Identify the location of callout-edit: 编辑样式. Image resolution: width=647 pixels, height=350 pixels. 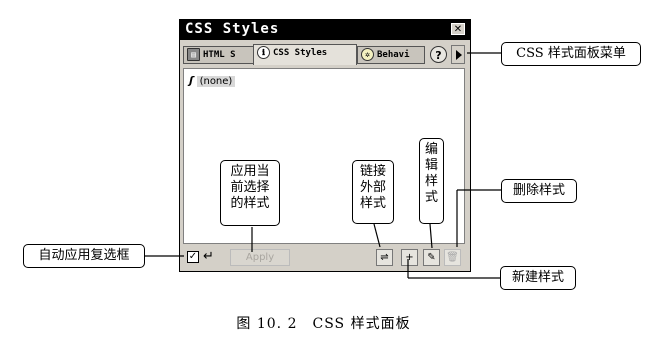
(431, 181).